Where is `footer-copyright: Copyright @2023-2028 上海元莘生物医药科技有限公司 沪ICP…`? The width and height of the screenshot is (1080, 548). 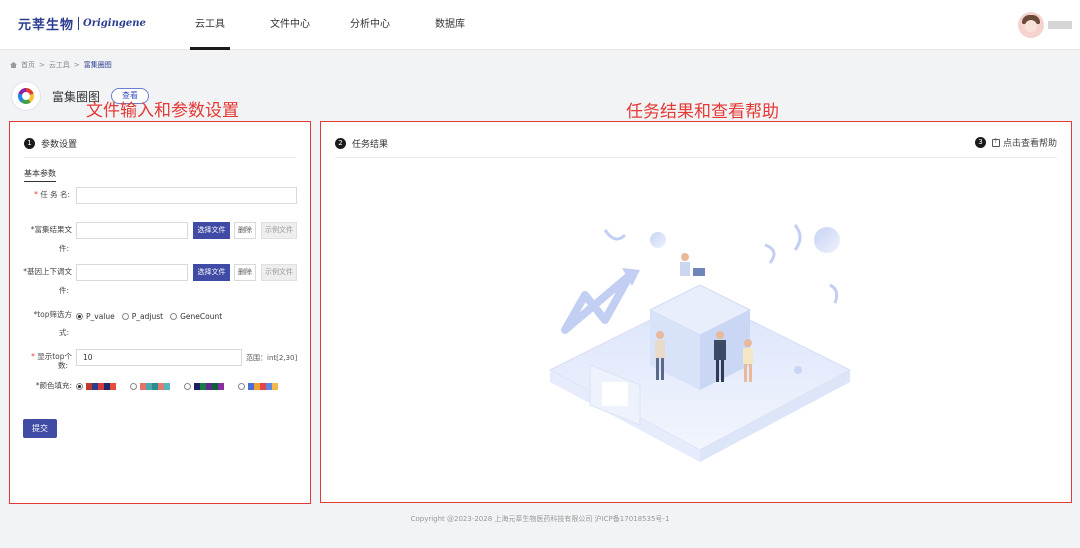
footer-copyright: Copyright @2023-2028 上海元莘生物医药科技有限公司 沪ICP… is located at coordinates (540, 519).